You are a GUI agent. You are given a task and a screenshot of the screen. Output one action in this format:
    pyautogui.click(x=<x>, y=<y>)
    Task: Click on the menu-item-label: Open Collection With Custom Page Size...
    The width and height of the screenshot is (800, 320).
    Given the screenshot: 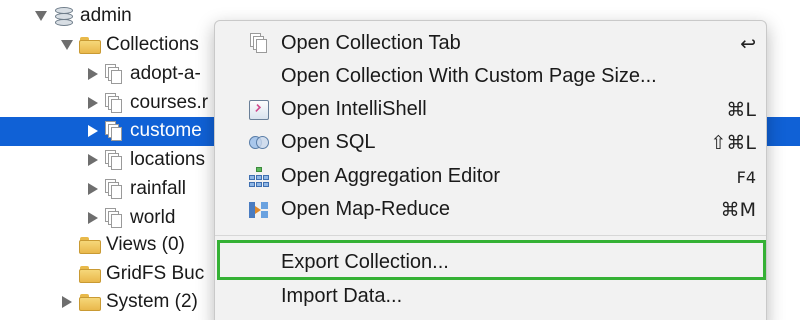 What is the action you would take?
    pyautogui.click(x=469, y=76)
    